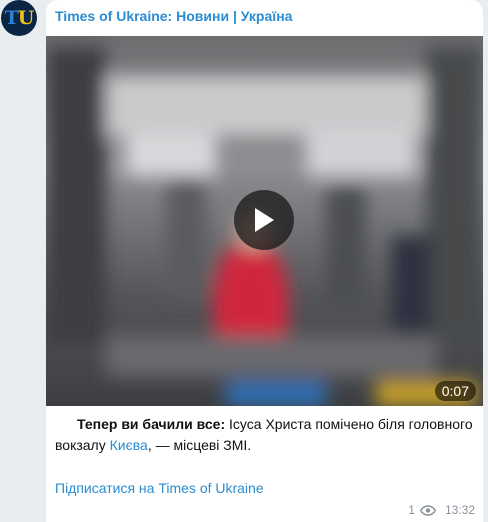 The height and width of the screenshot is (522, 488). What do you see at coordinates (129, 445) in the screenshot?
I see `kyiv-link: Києва` at bounding box center [129, 445].